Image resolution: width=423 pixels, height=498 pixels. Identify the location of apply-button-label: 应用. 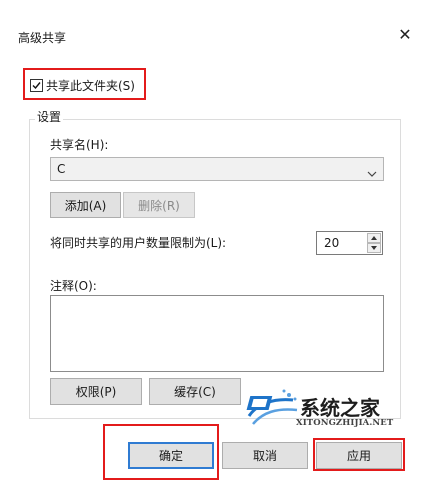
(358, 456).